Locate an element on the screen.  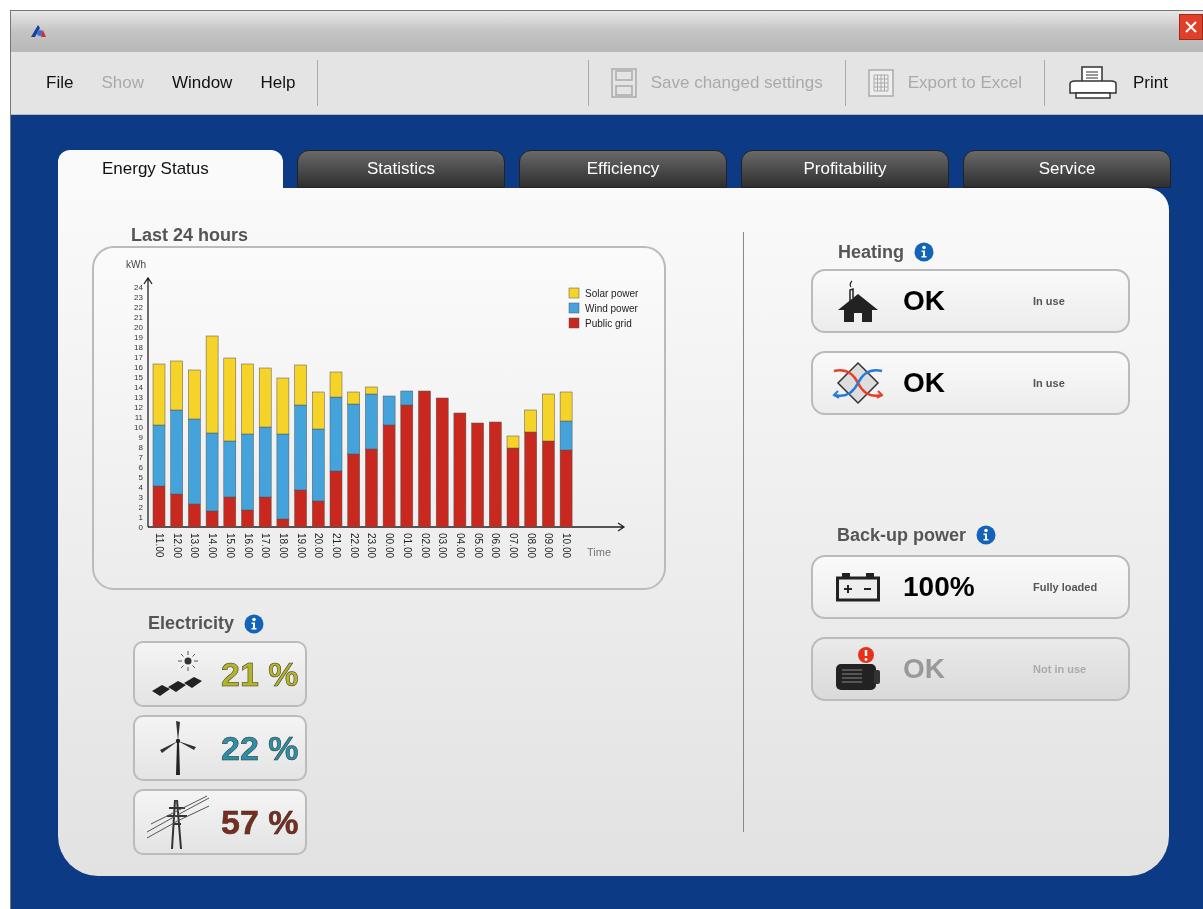
tick-label: 19 is located at coordinates (138, 337).